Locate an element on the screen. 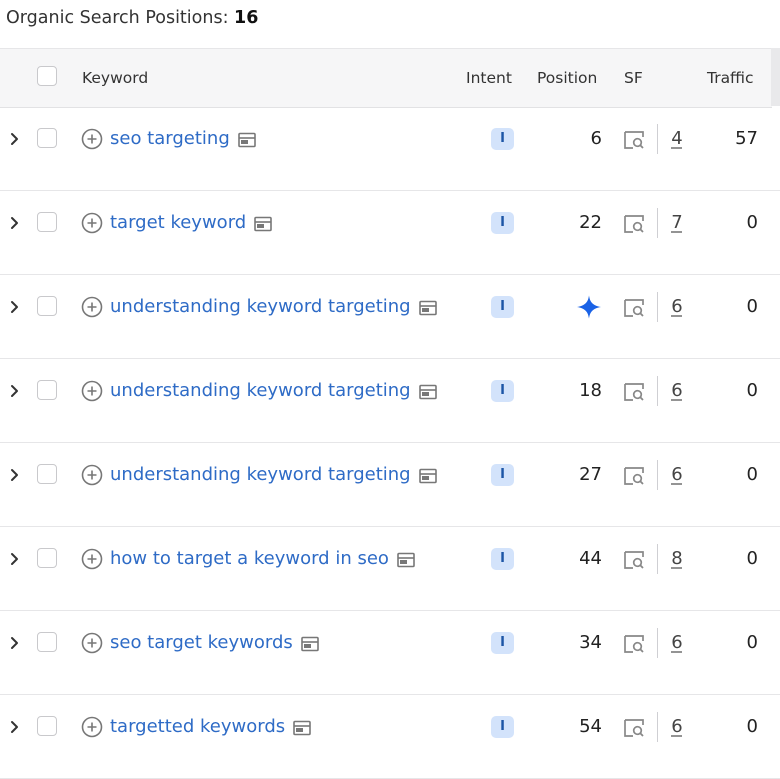 The image size is (780, 779). column-intent: Intent is located at coordinates (489, 78).